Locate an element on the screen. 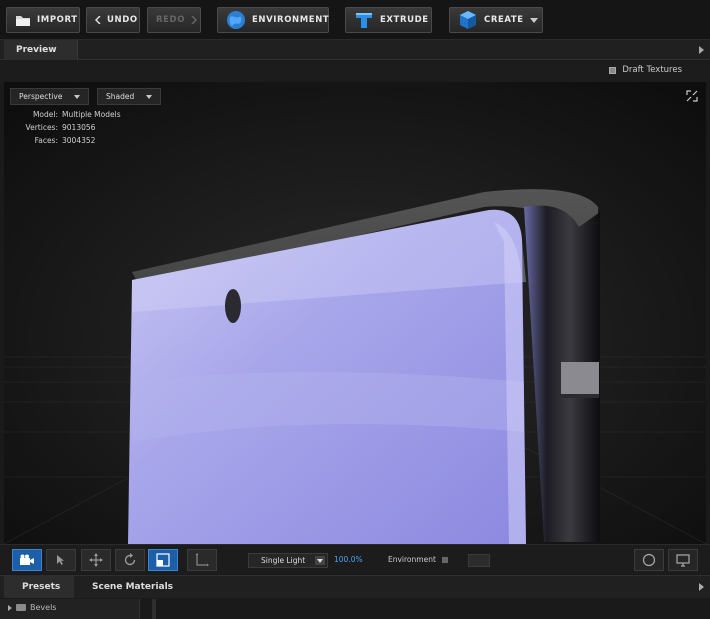 The height and width of the screenshot is (619, 710). render-sphere-button is located at coordinates (649, 560).